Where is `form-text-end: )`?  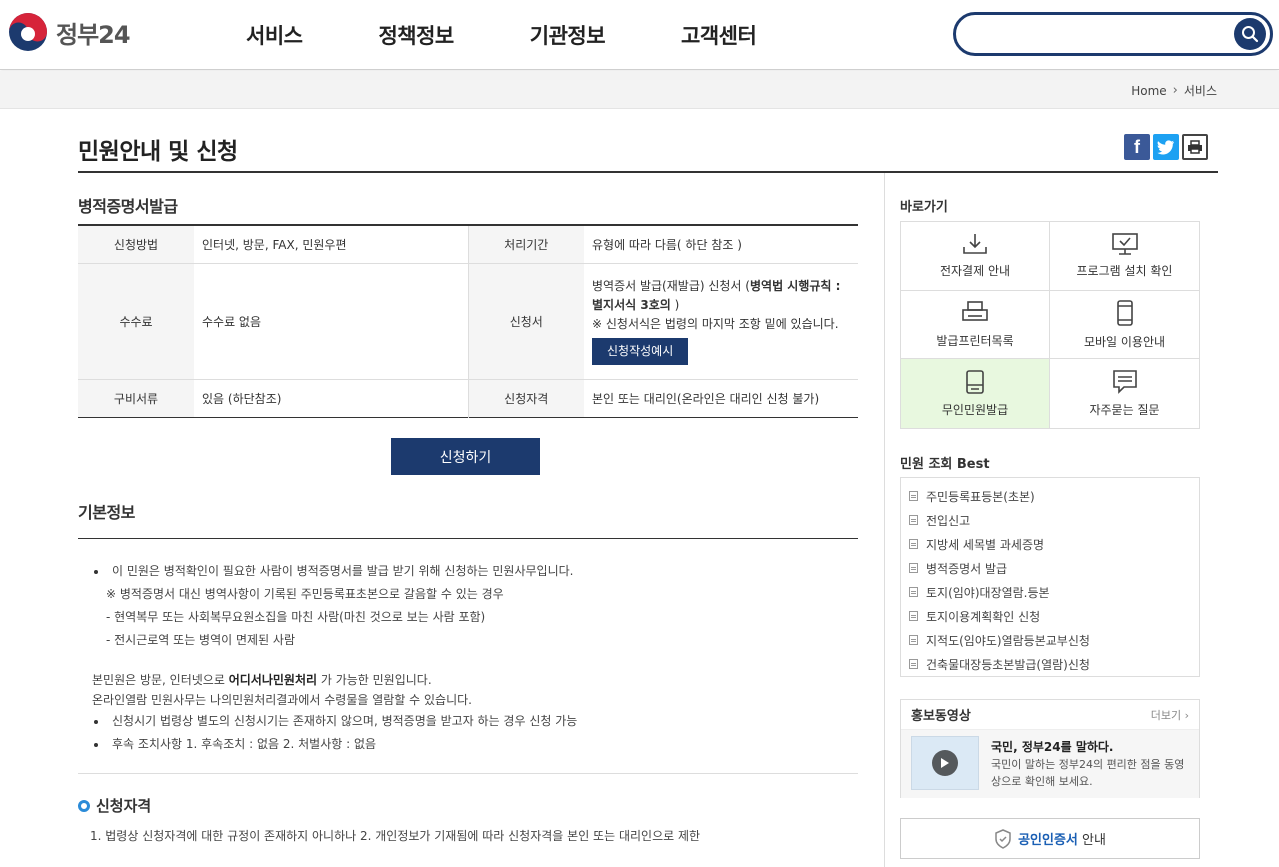 form-text-end: ) is located at coordinates (677, 305).